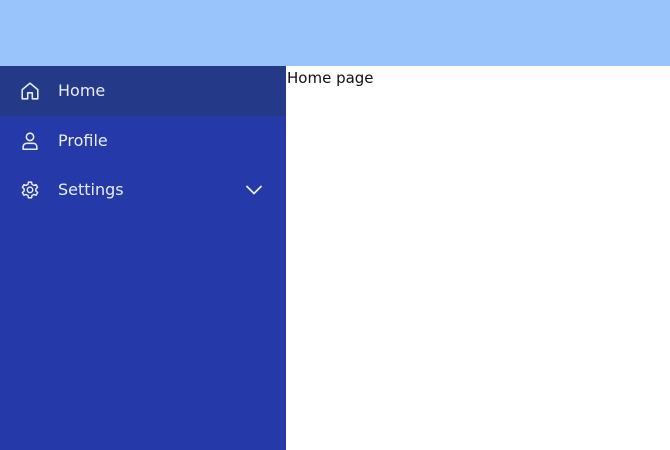 This screenshot has height=450, width=670. What do you see at coordinates (30, 91) in the screenshot?
I see `home-icon` at bounding box center [30, 91].